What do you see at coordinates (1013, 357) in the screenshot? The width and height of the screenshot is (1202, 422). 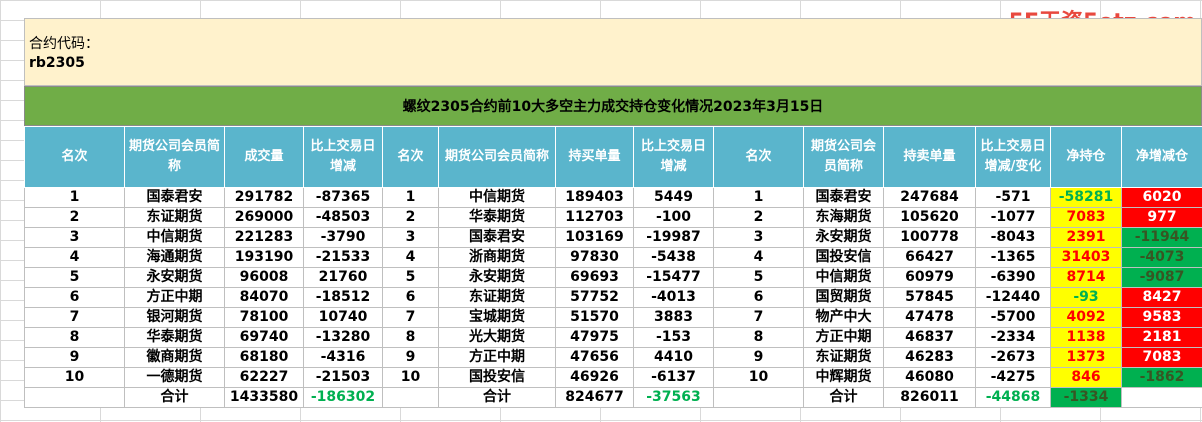 I see `table-cell: -2673` at bounding box center [1013, 357].